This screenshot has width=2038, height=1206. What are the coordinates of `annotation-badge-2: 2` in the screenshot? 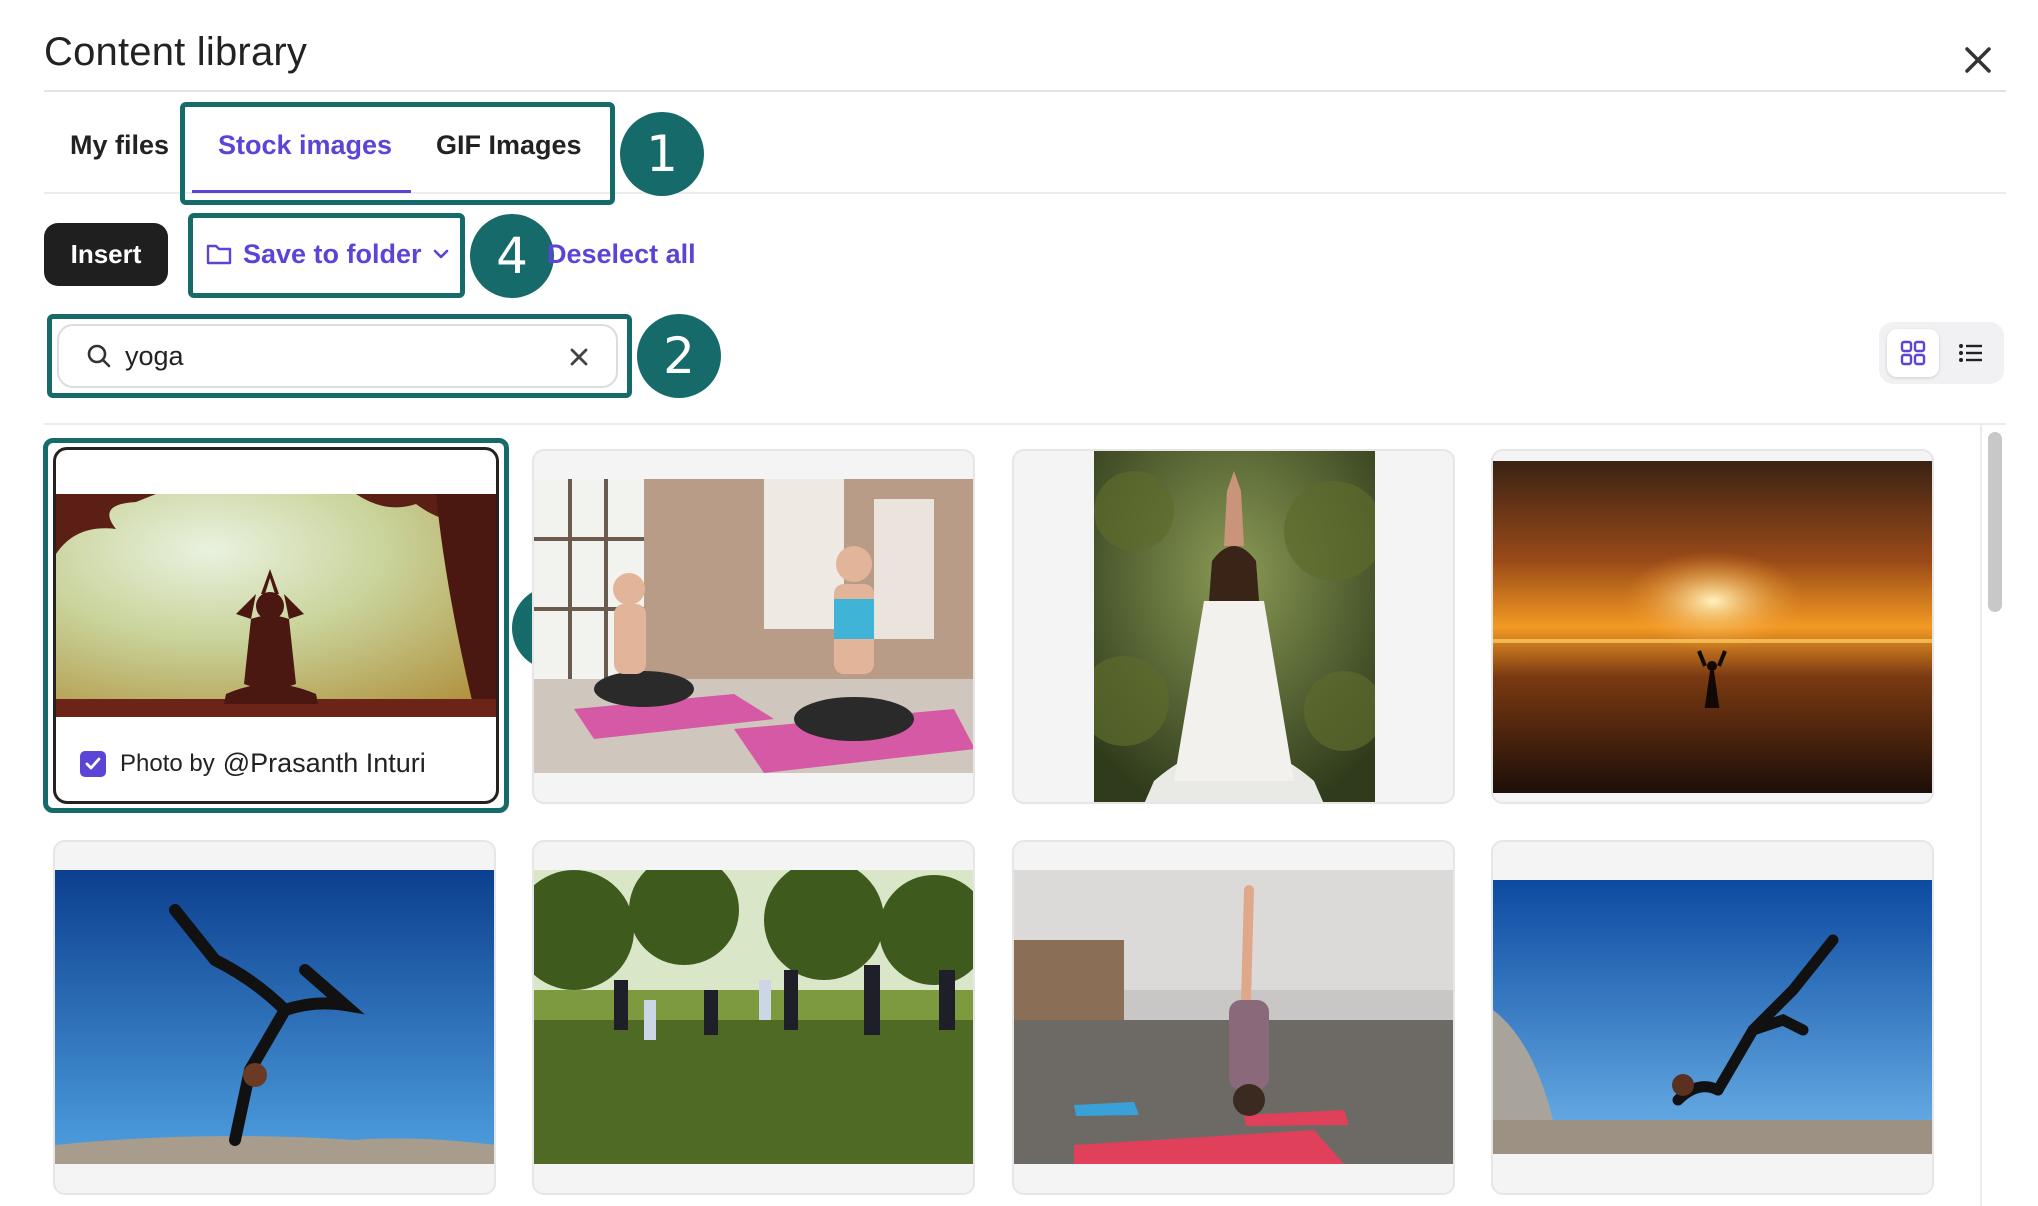 It's located at (679, 356).